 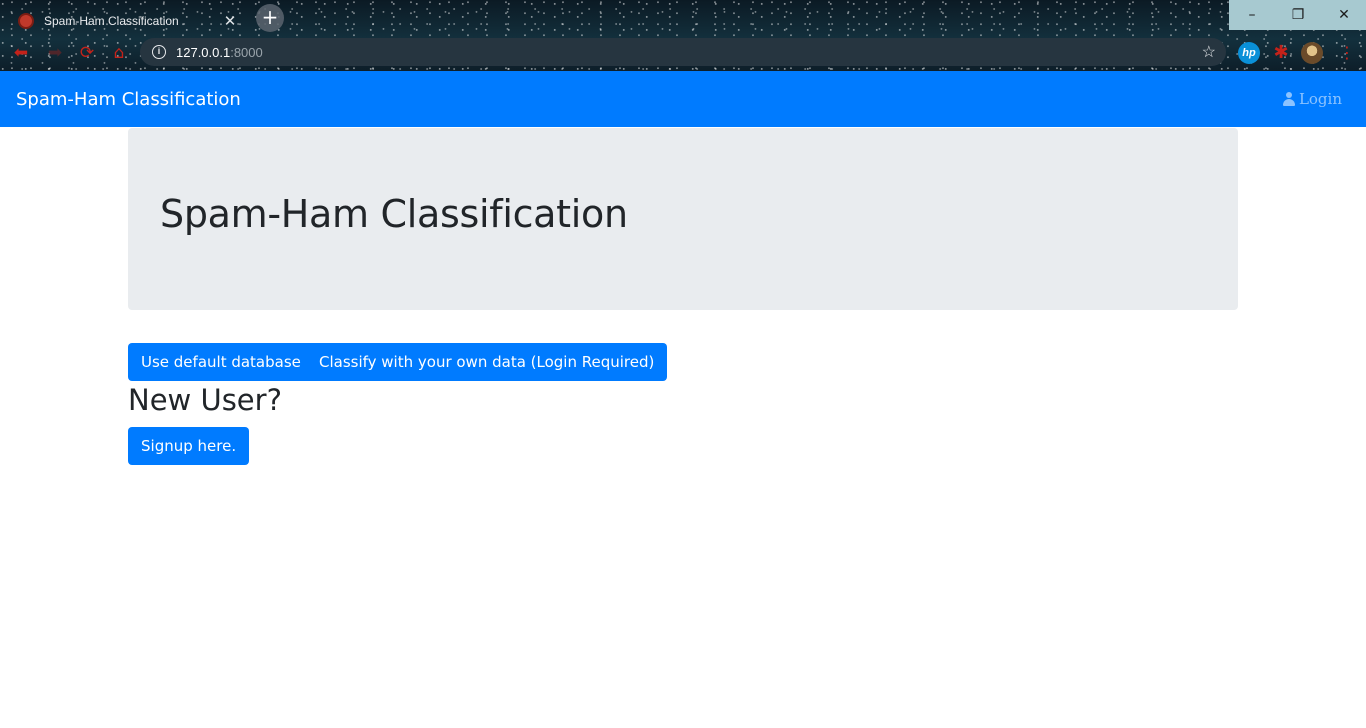 What do you see at coordinates (394, 214) in the screenshot?
I see `page-title: Spam-Ham Classification` at bounding box center [394, 214].